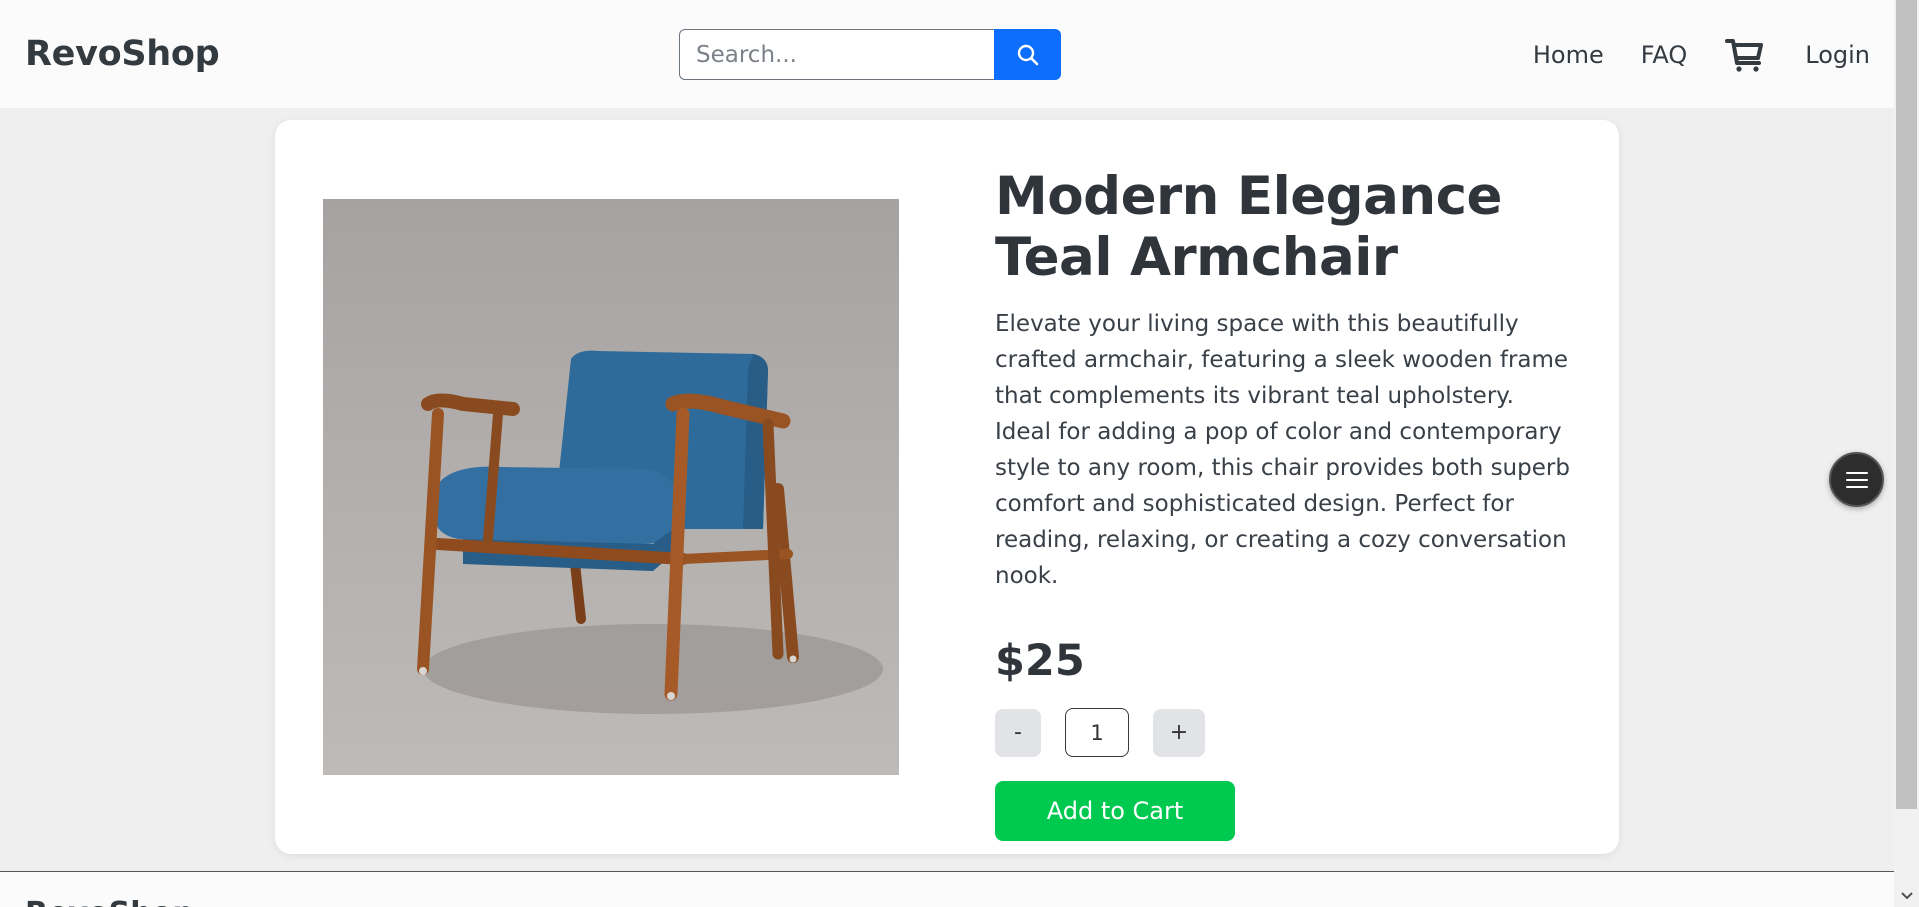  I want to click on footer-brand: RevoShop, so click(109, 901).